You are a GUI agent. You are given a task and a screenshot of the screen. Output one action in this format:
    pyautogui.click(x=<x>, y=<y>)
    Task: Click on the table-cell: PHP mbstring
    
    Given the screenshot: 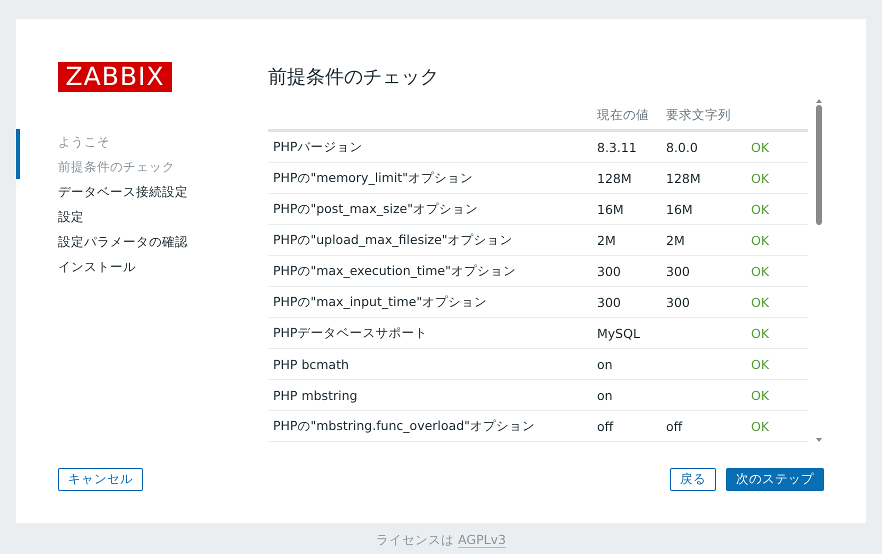 What is the action you would take?
    pyautogui.click(x=430, y=395)
    